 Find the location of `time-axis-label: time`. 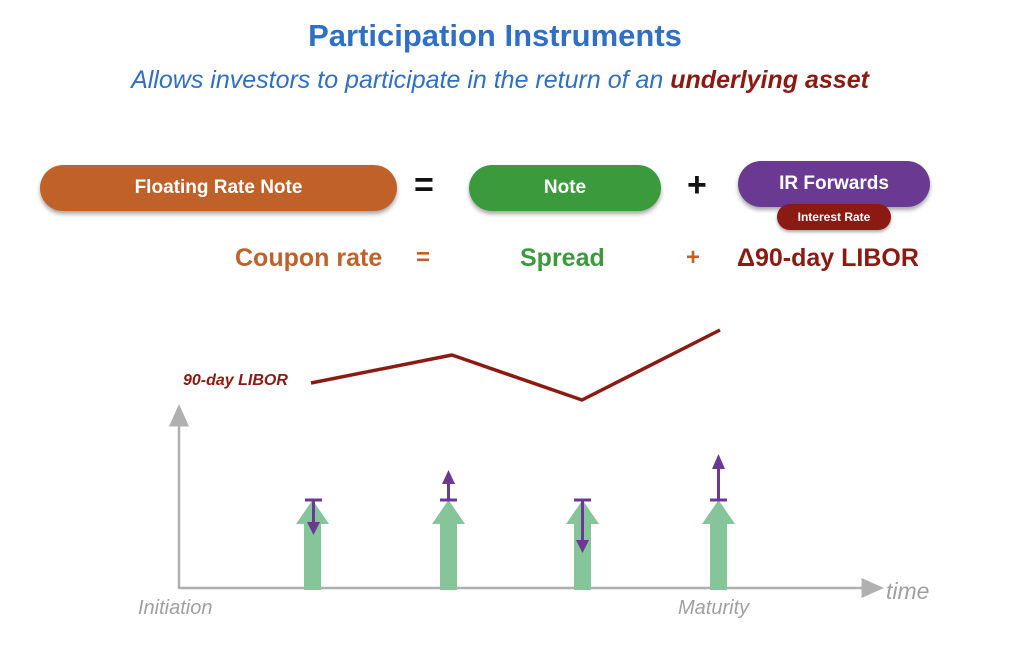

time-axis-label: time is located at coordinates (908, 591).